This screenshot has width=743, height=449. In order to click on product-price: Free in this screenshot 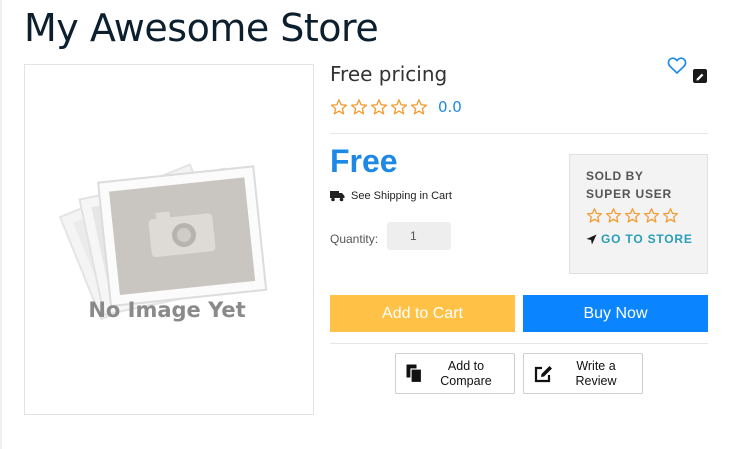, I will do `click(364, 161)`.